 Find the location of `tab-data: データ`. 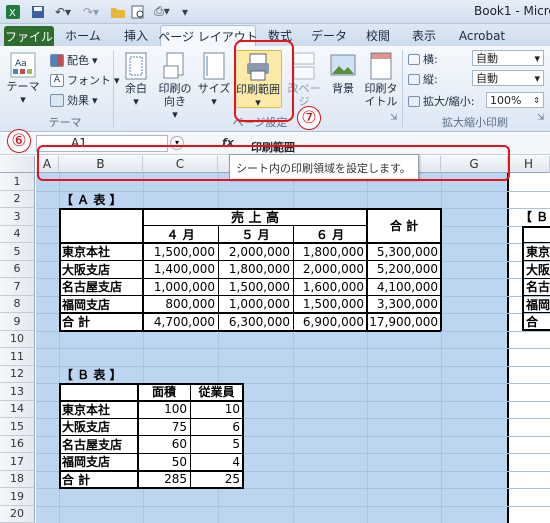

tab-data: データ is located at coordinates (329, 35).